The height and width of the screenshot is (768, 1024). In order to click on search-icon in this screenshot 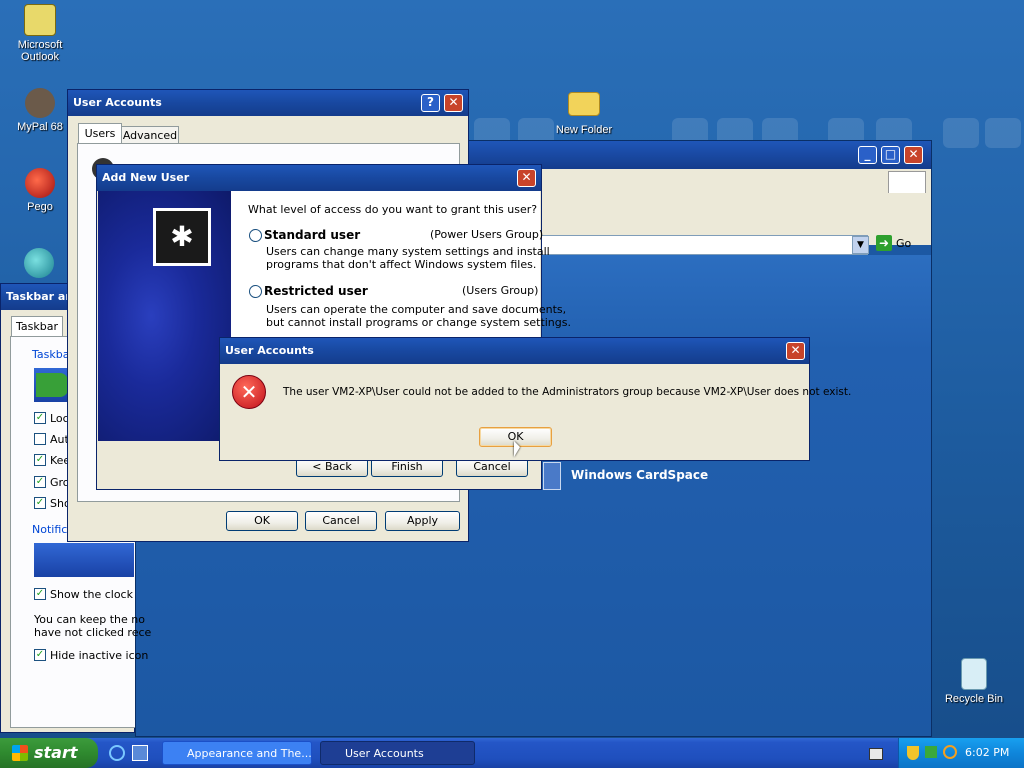, I will do `click(950, 752)`.